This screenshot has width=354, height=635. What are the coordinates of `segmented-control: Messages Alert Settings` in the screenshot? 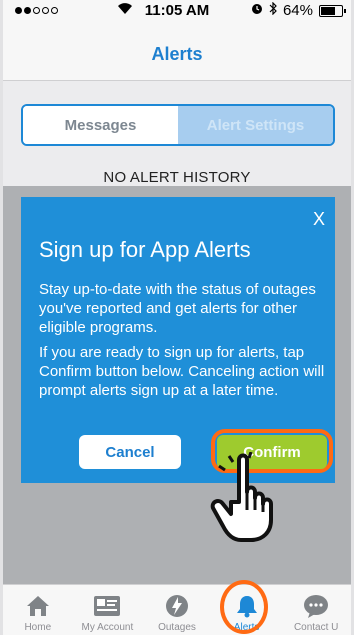 It's located at (178, 125).